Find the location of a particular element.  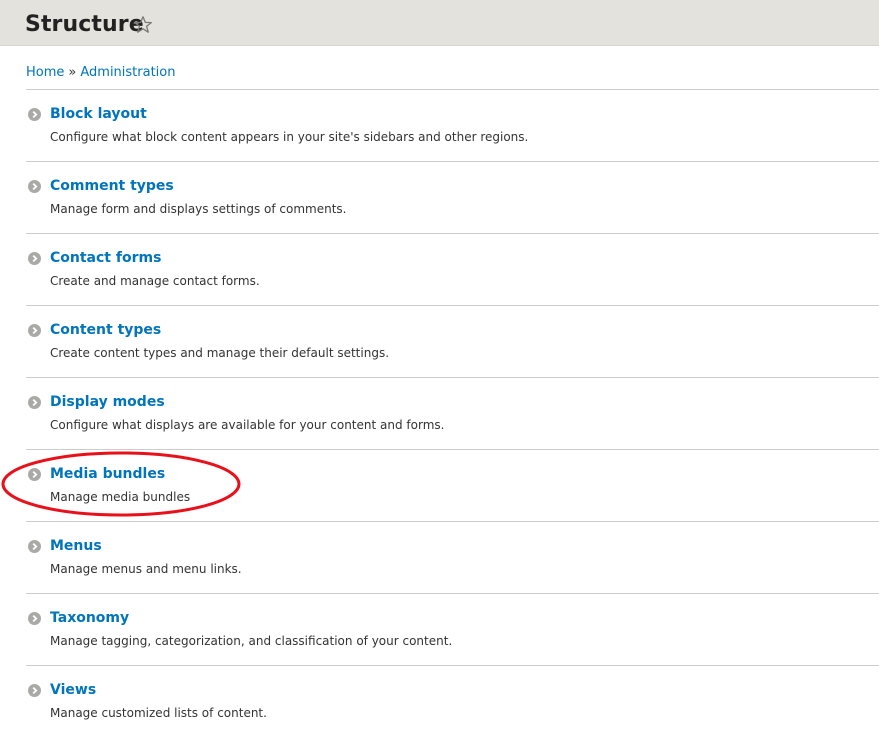

content-types-link: Content types is located at coordinates (105, 330).